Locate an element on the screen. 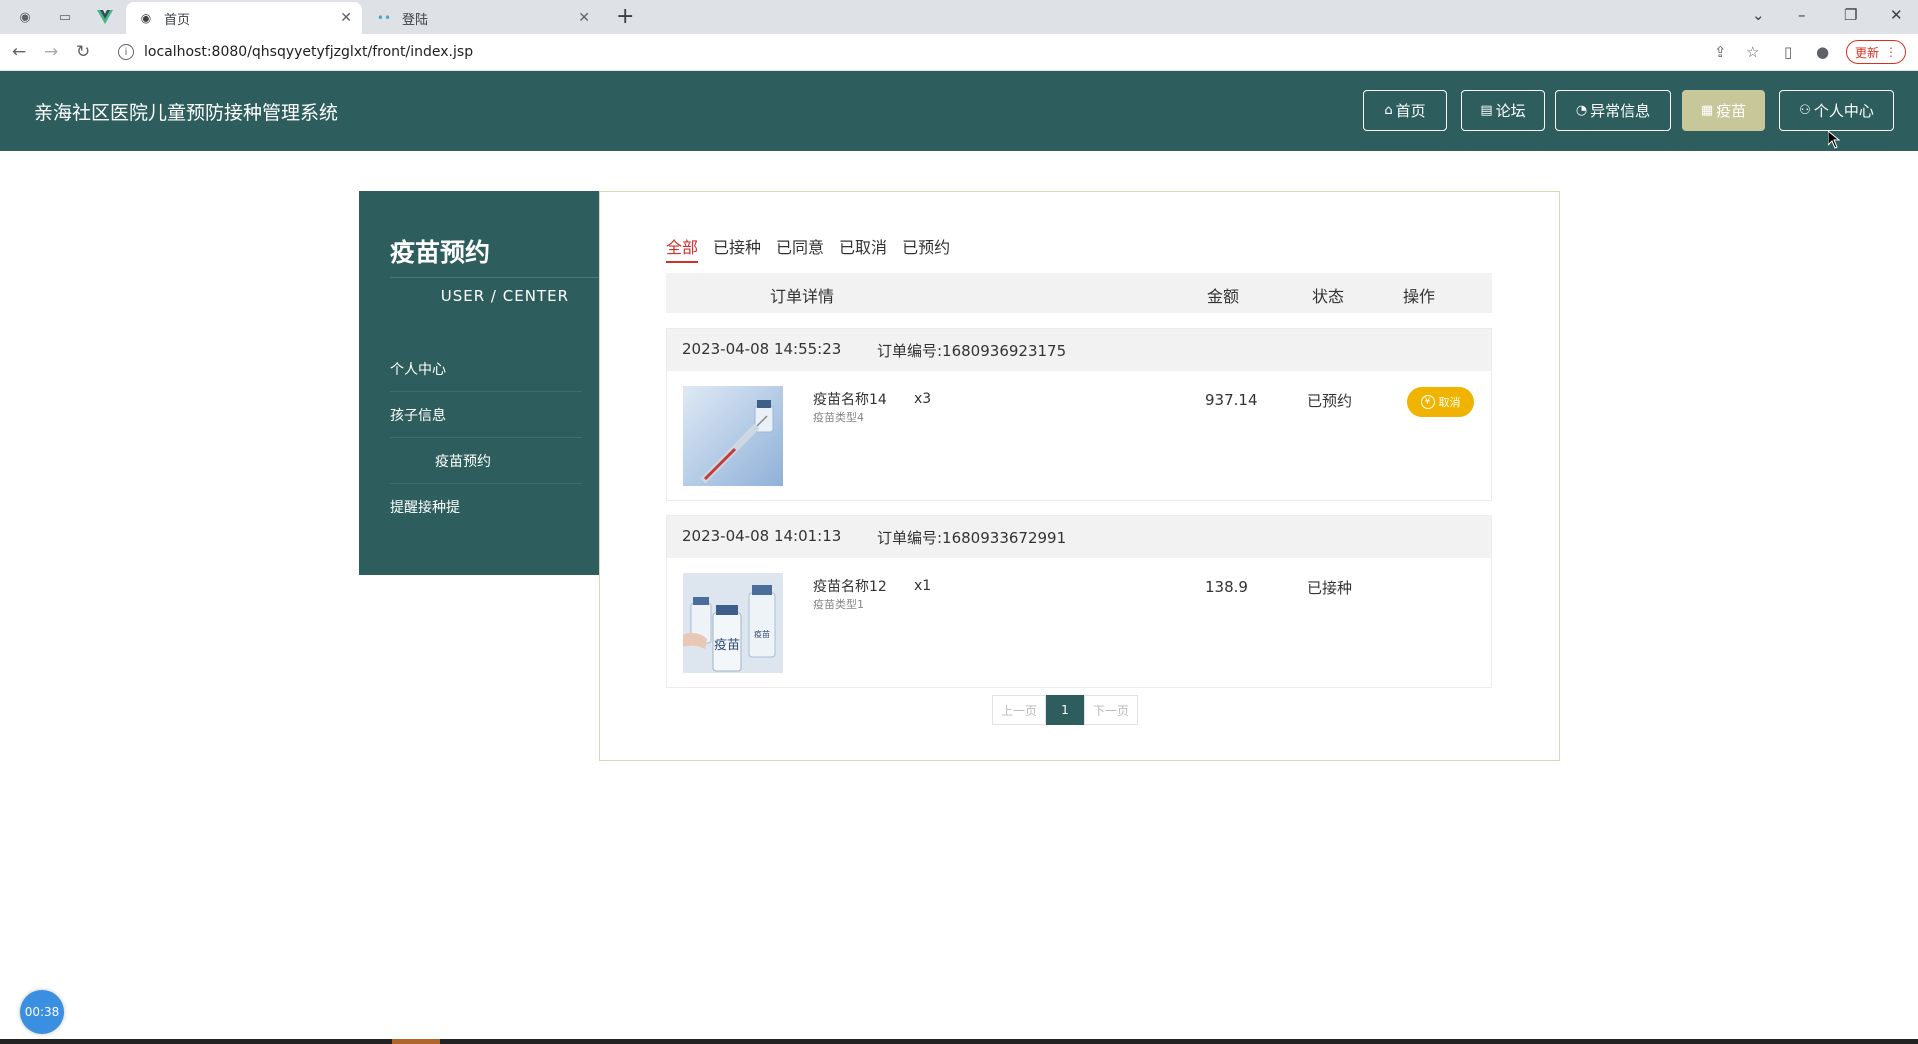 The height and width of the screenshot is (1044, 1918). minimize-icon: – is located at coordinates (1802, 15).